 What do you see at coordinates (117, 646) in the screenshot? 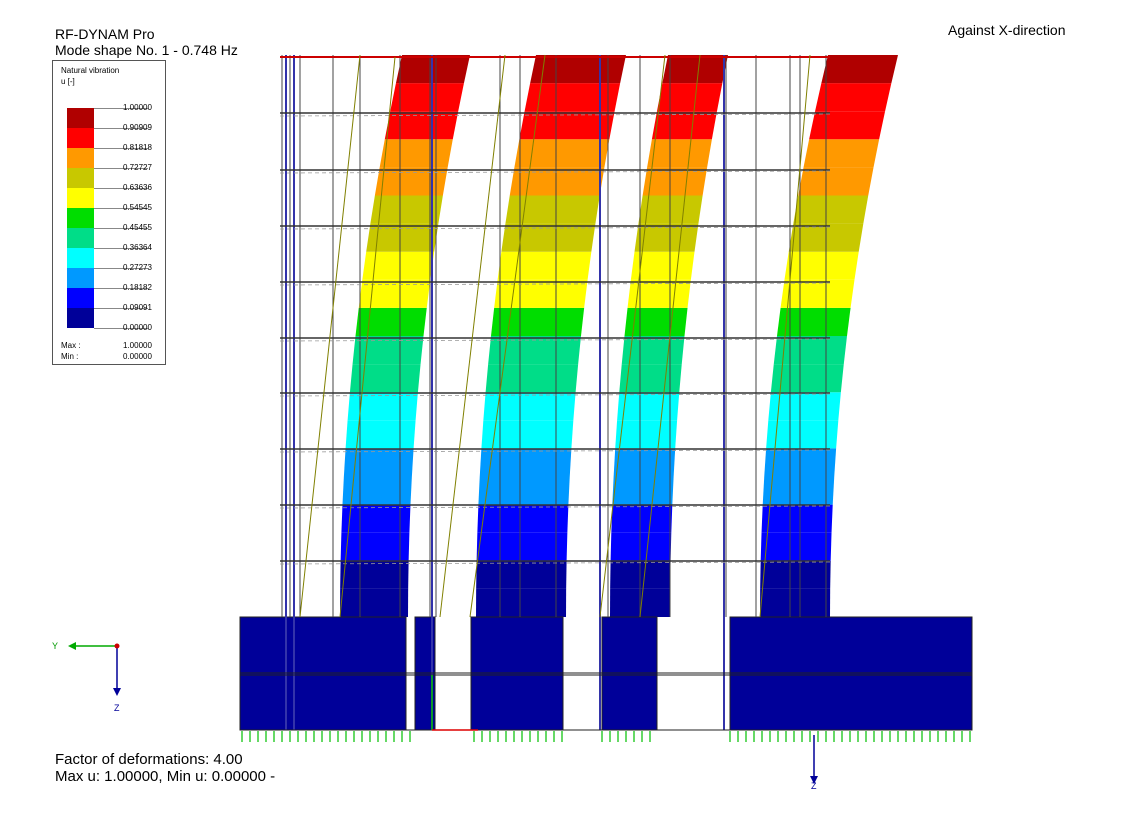
I see `triad-origin` at bounding box center [117, 646].